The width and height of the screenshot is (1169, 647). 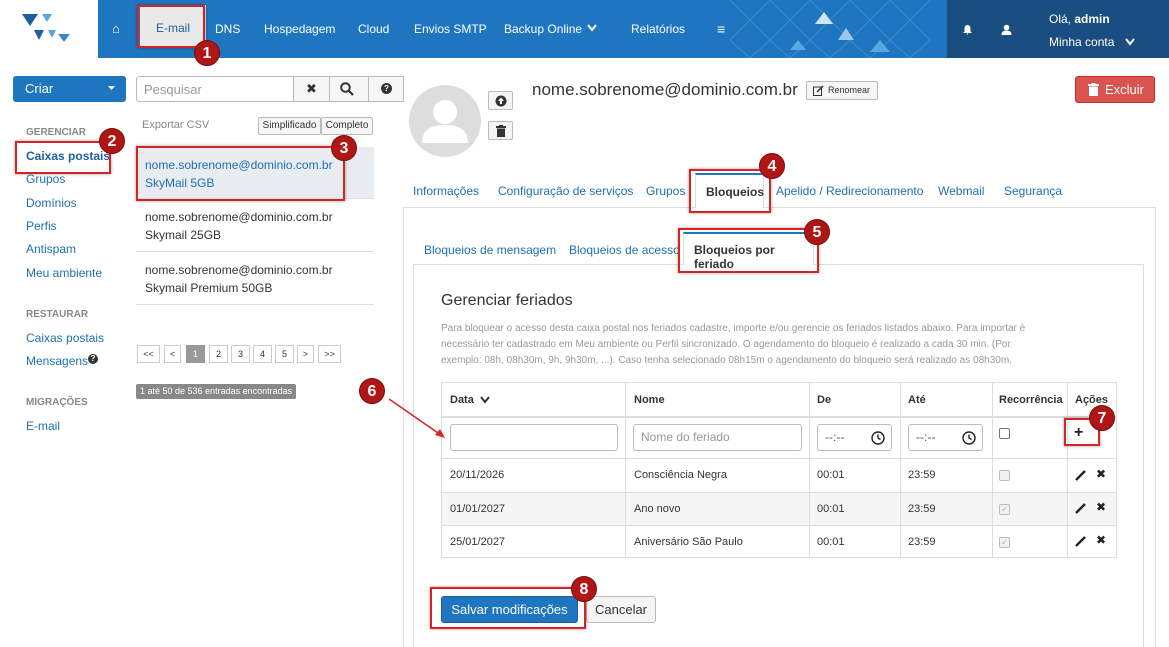 I want to click on export-csv-link: Exportar CSV, so click(x=175, y=125).